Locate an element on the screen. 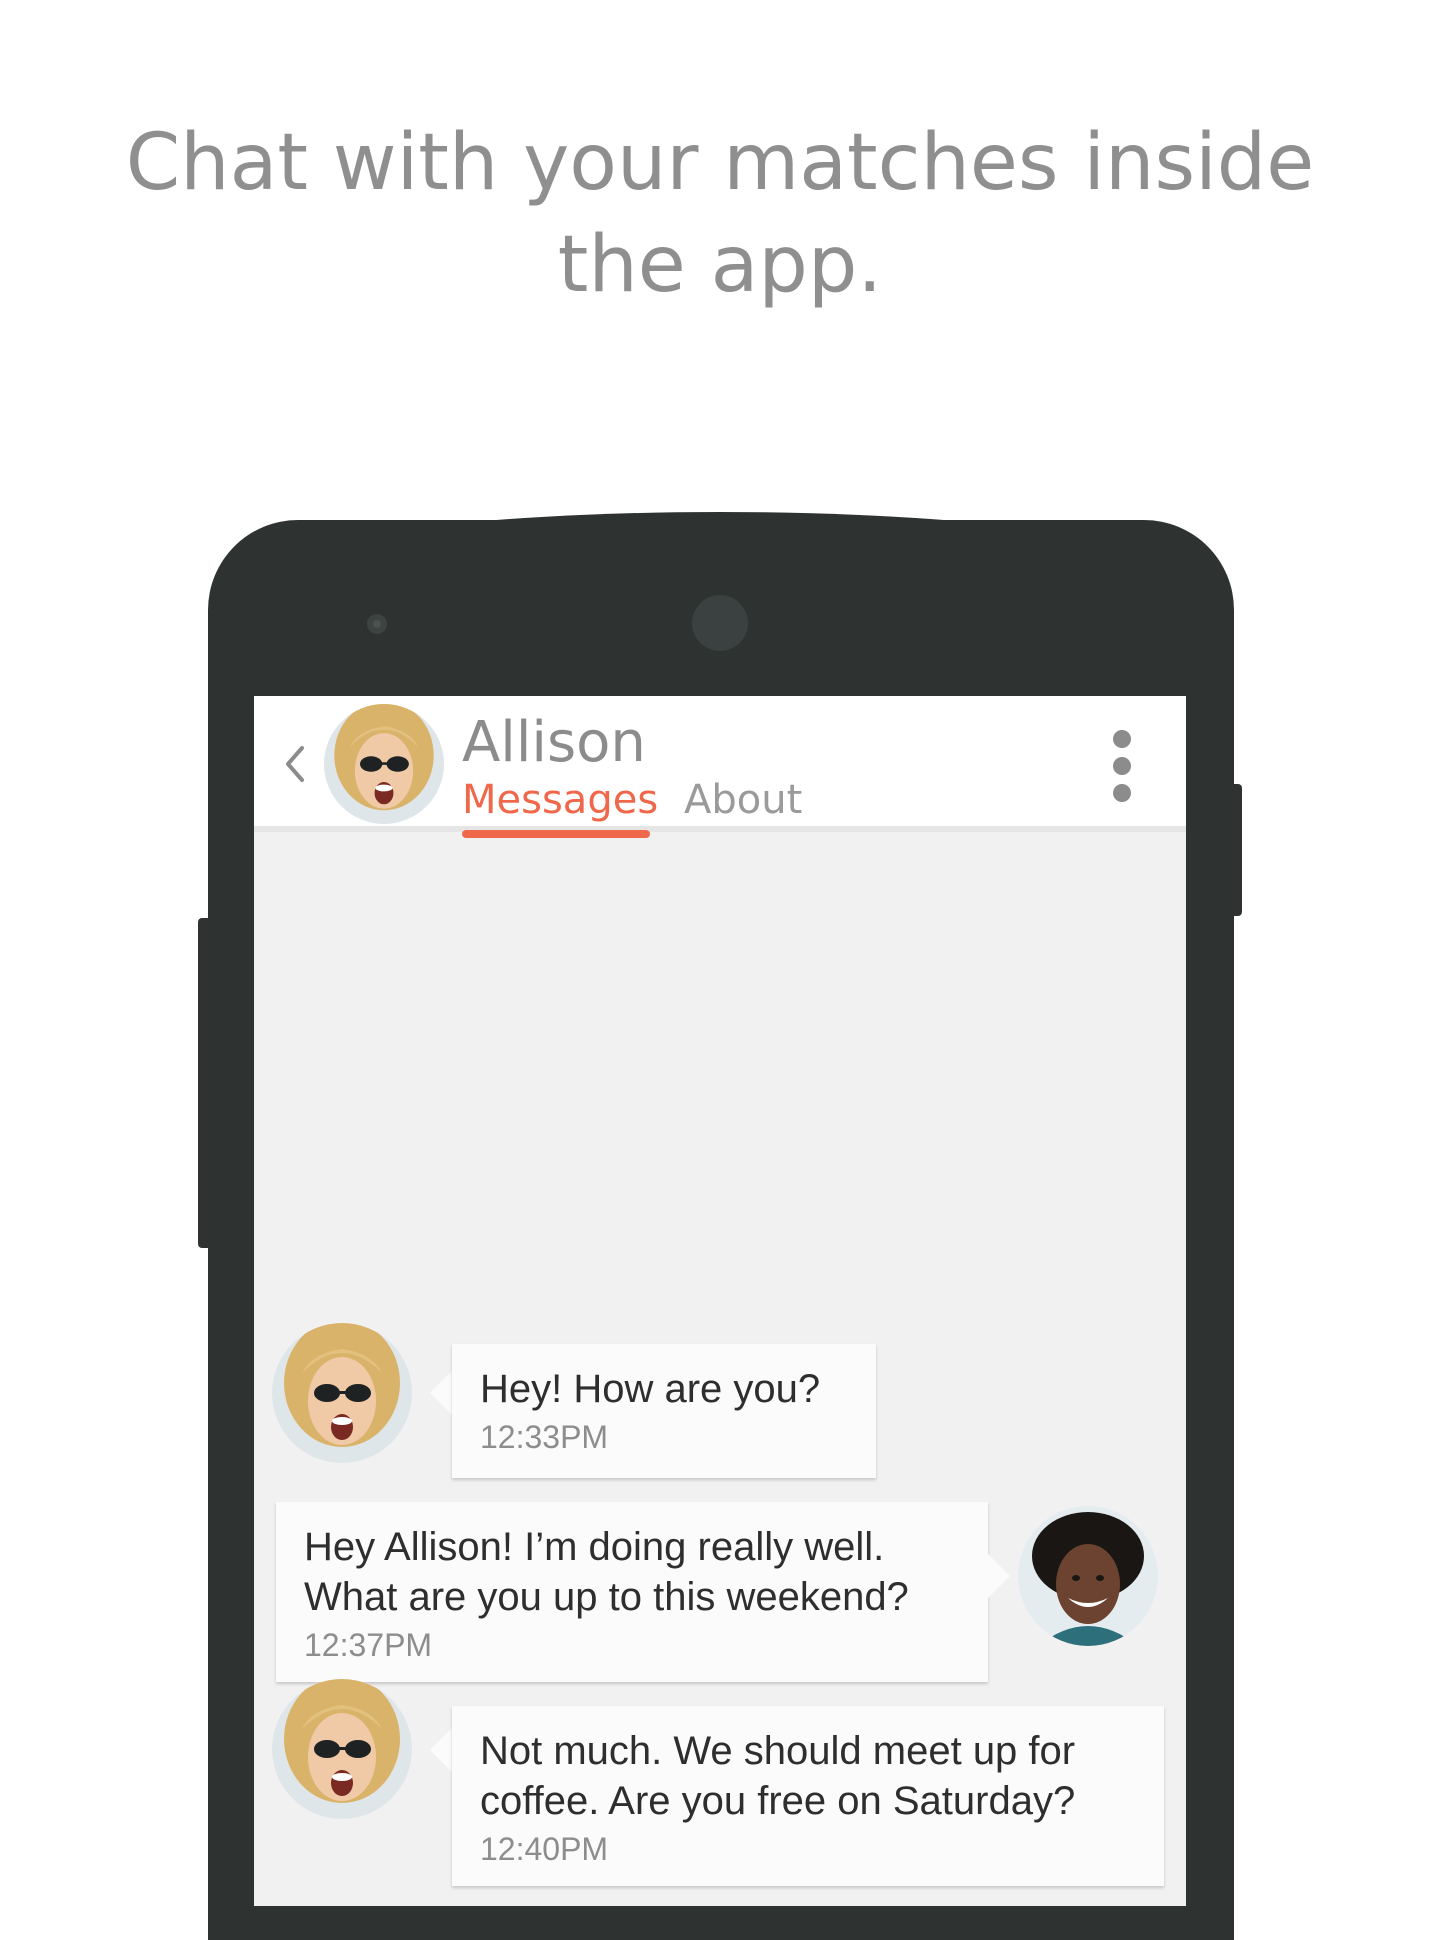 This screenshot has width=1440, height=1940. active-tab-indicator is located at coordinates (556, 834).